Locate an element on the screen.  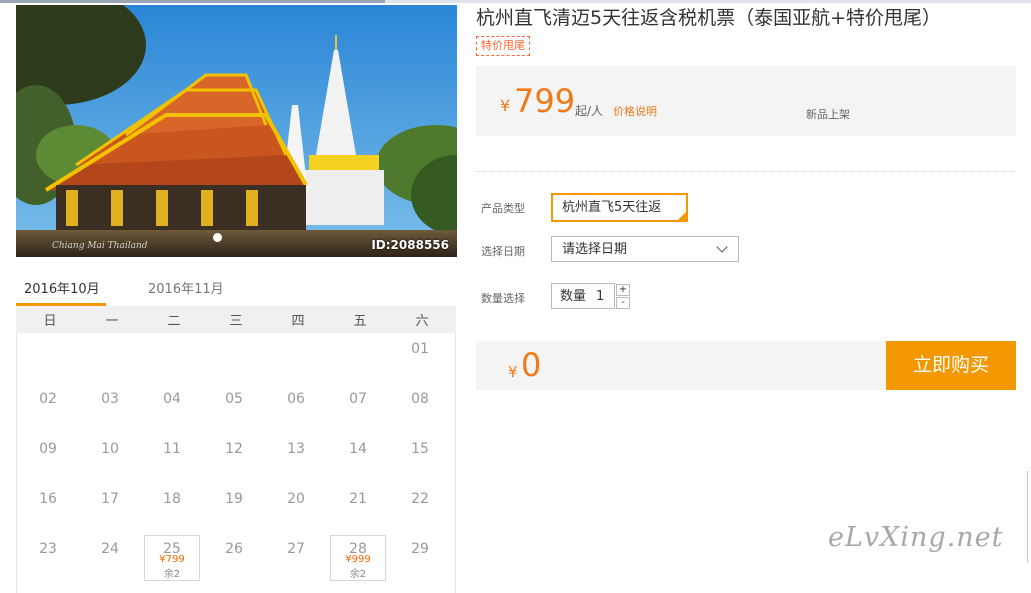
quantity-decrement-button: - is located at coordinates (623, 303).